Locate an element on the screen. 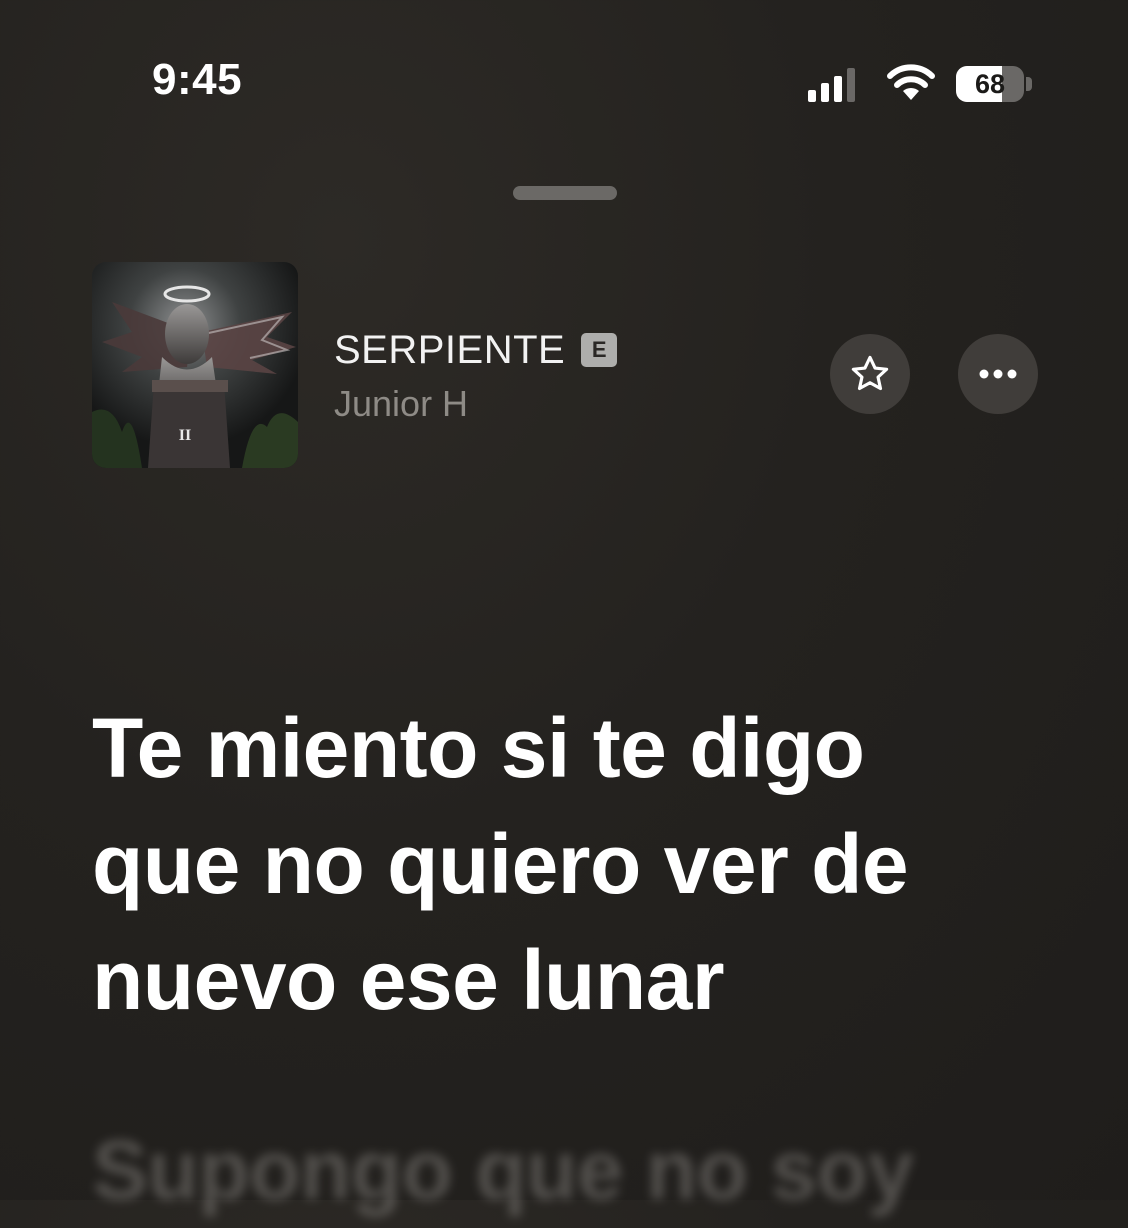  signal-icon is located at coordinates (831, 85).